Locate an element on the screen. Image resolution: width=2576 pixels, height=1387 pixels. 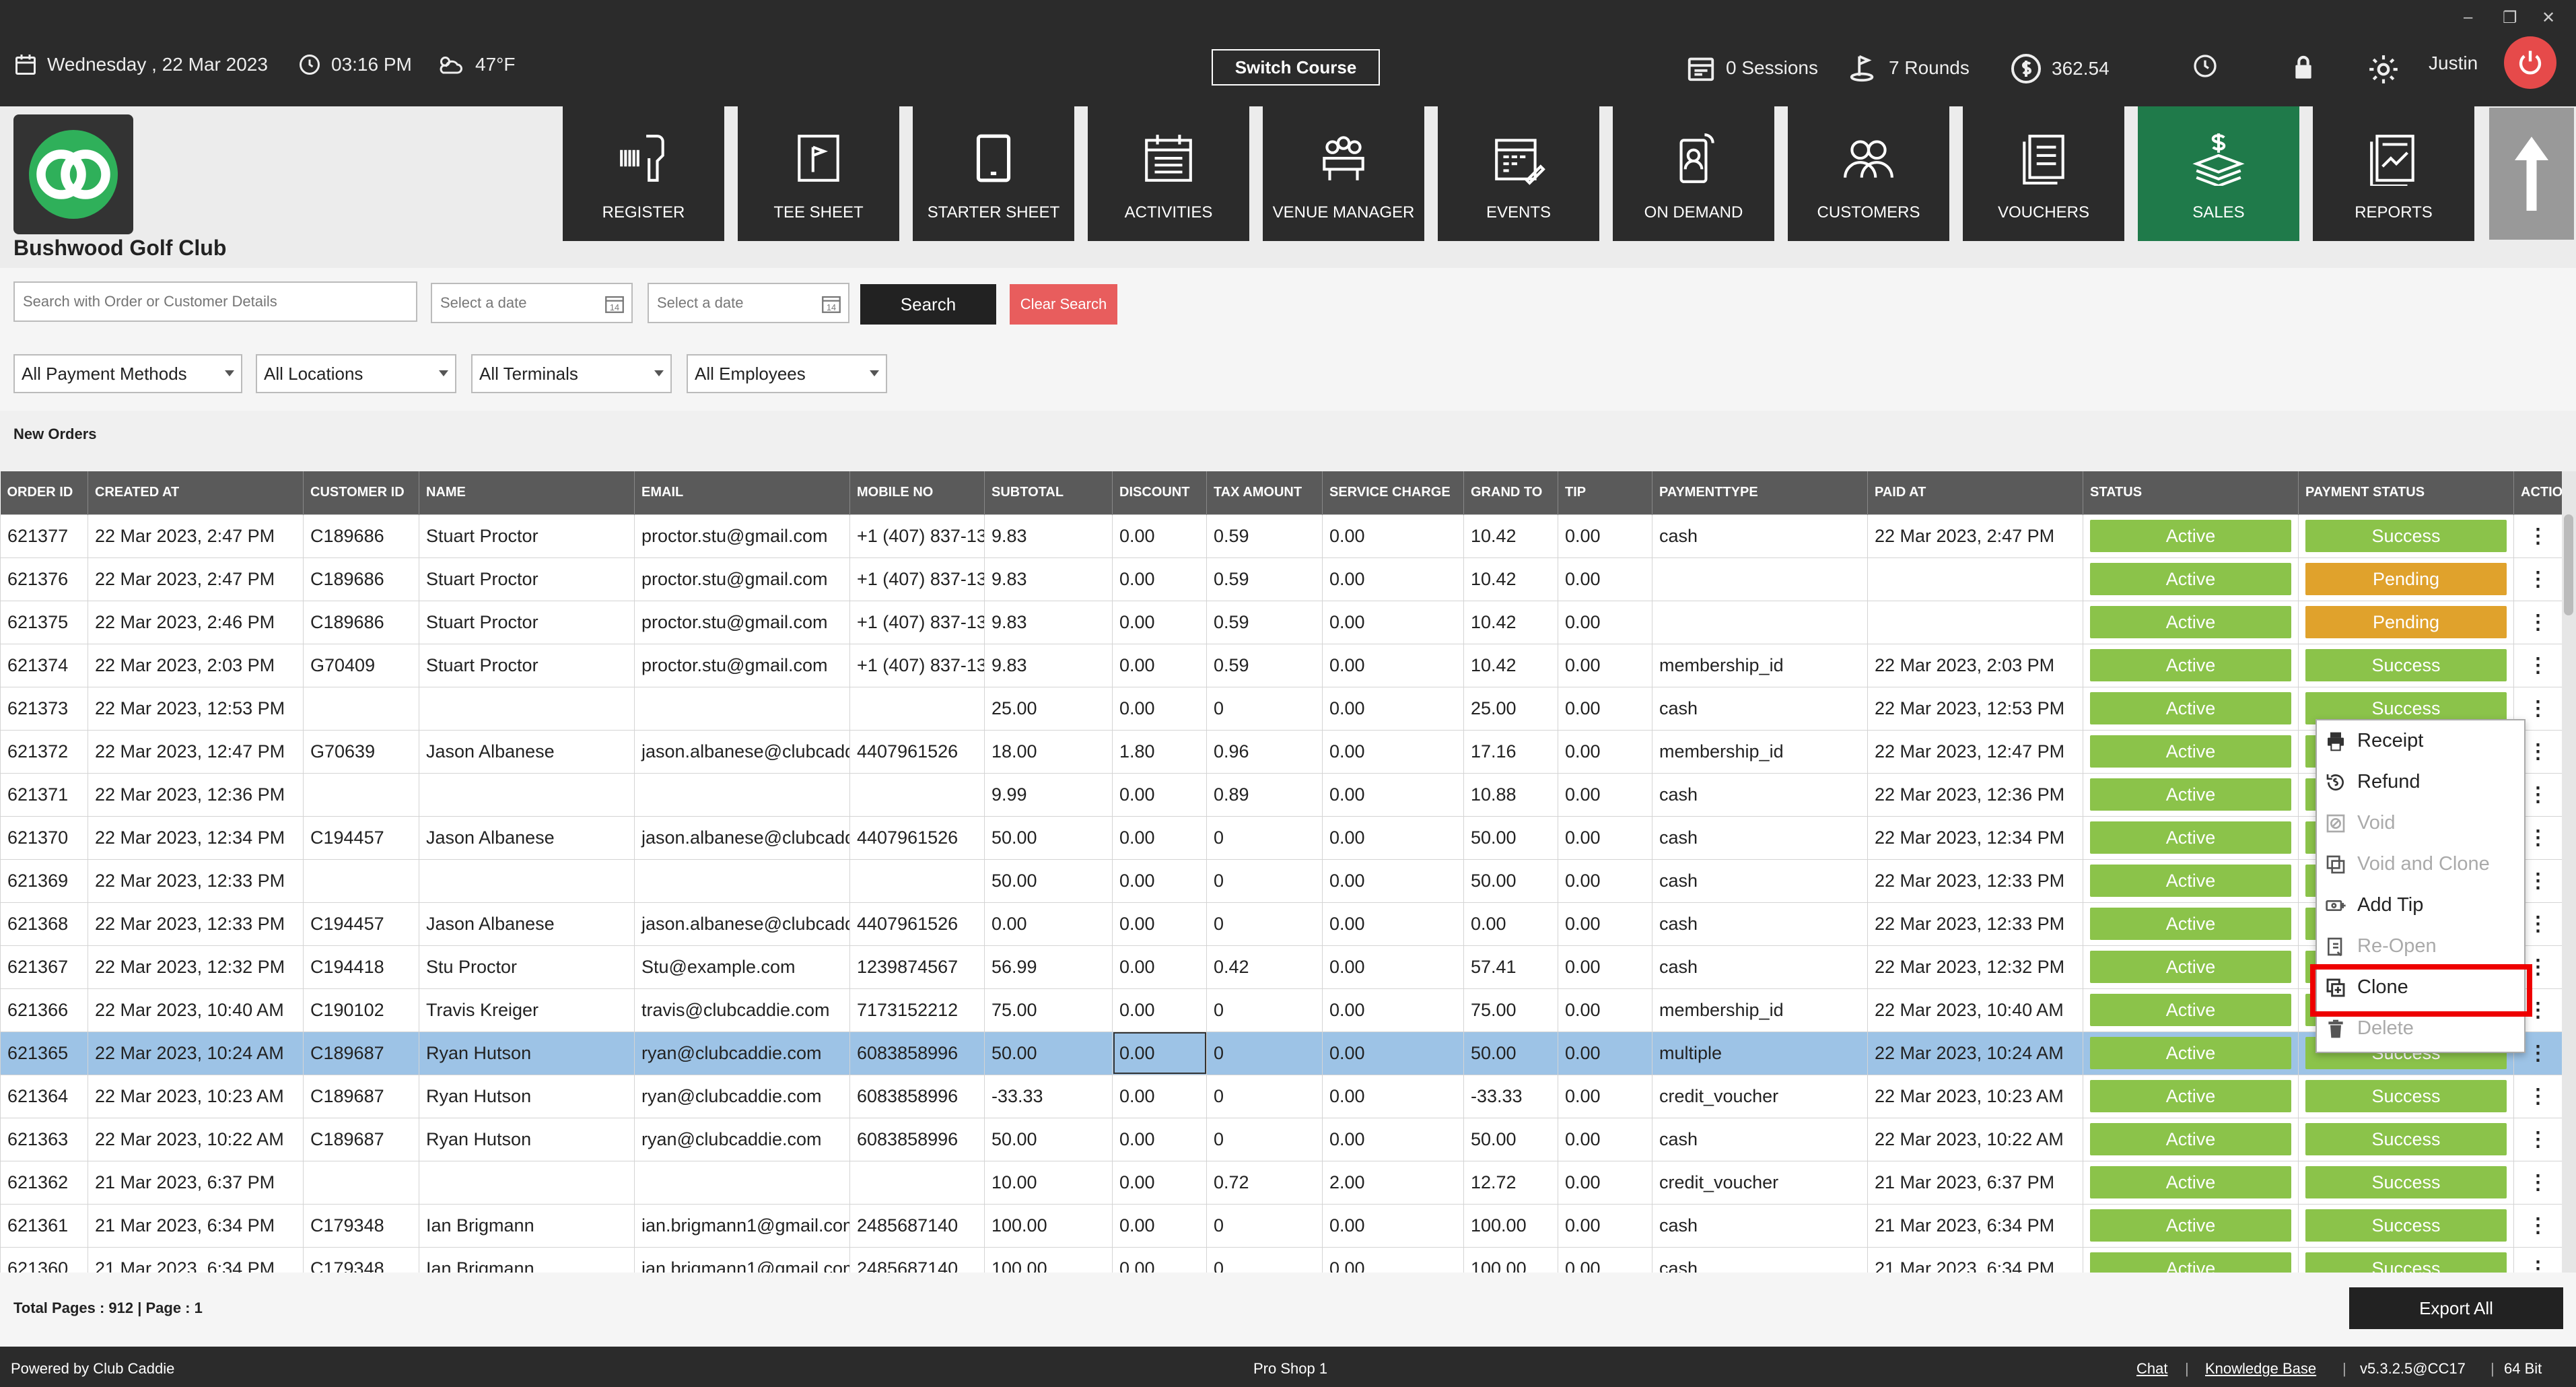
column-header: NAME is located at coordinates (527, 492).